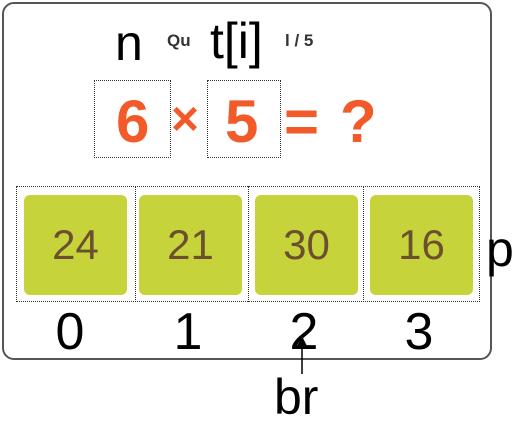 The height and width of the screenshot is (425, 516). What do you see at coordinates (299, 40) in the screenshot?
I see `question-counter: l / 5` at bounding box center [299, 40].